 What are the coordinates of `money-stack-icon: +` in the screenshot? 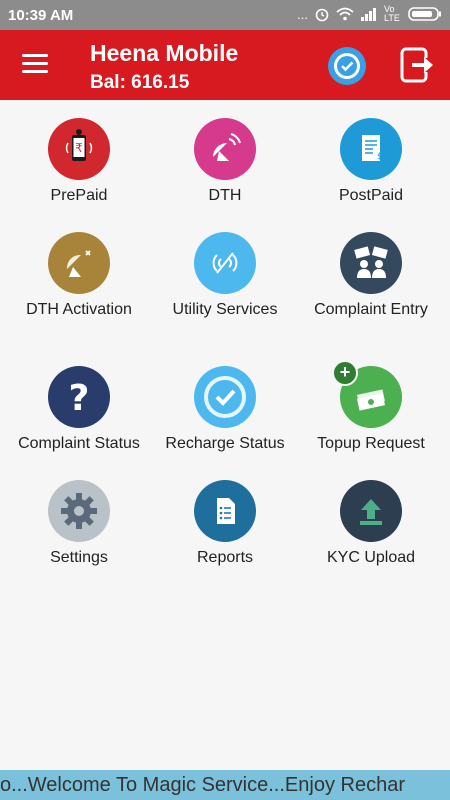 It's located at (367, 394).